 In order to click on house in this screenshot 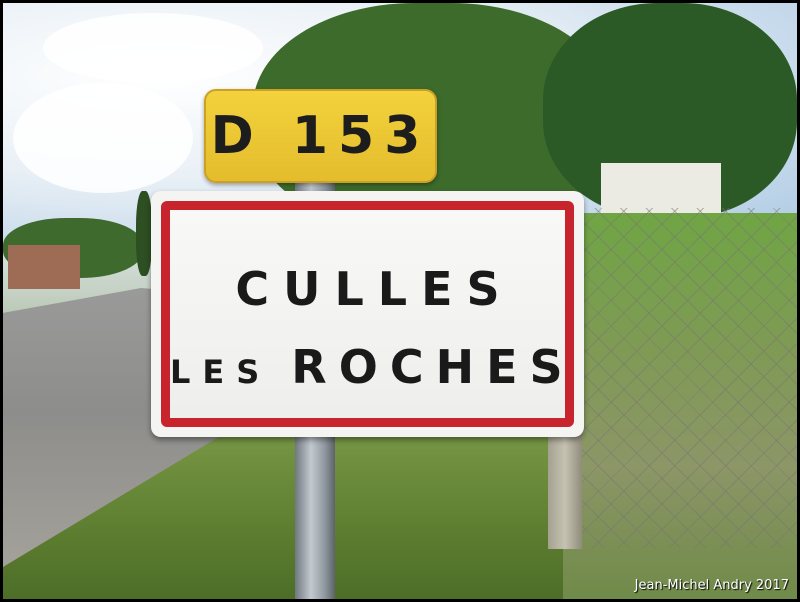, I will do `click(44, 267)`.